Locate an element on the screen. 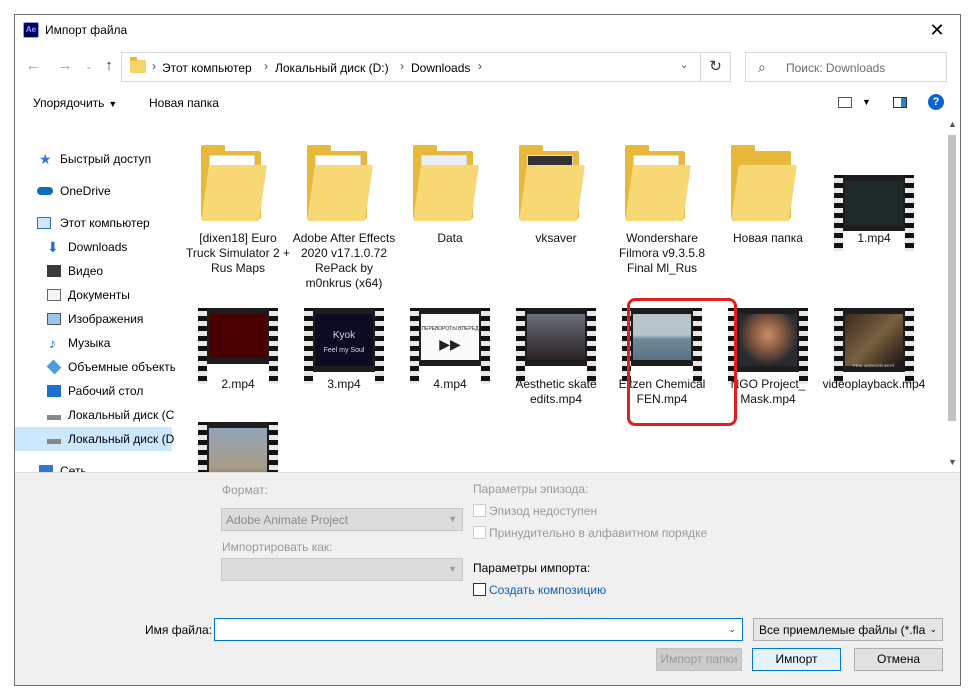  sidebar-item-downloads: ⬇ Downloads is located at coordinates (93, 247).